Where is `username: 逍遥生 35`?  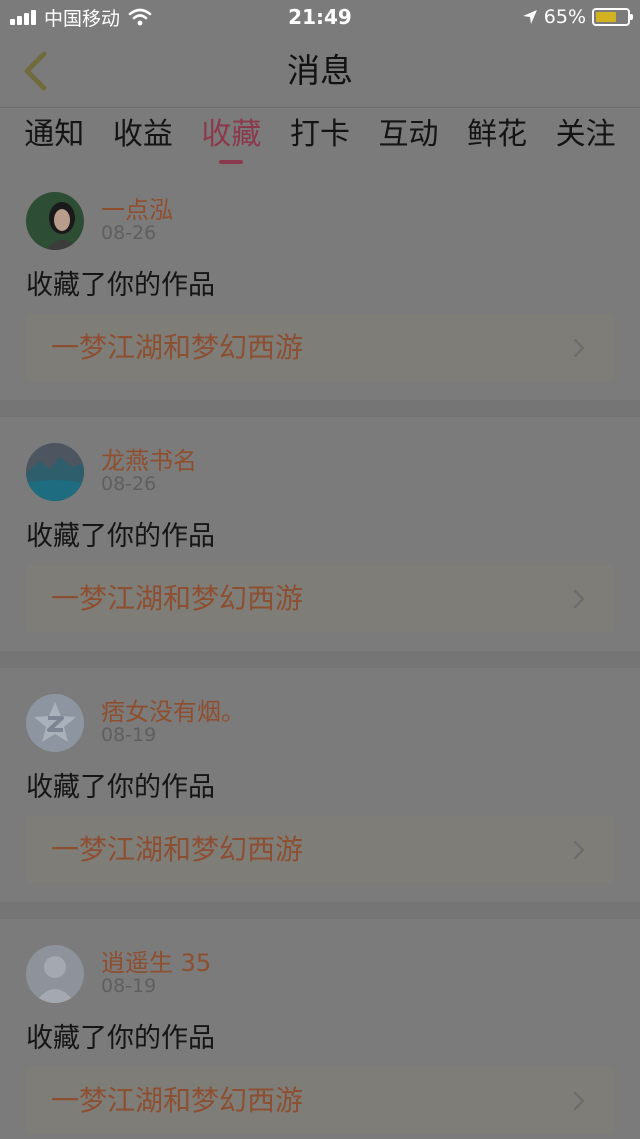
username: 逍遥生 35 is located at coordinates (156, 960).